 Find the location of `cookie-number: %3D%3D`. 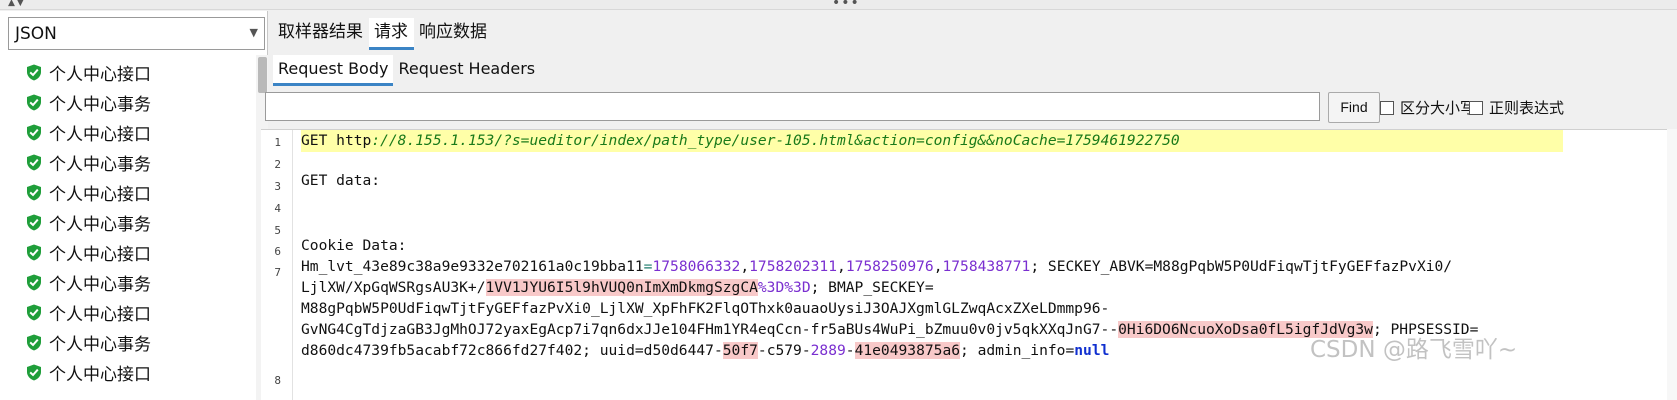

cookie-number: %3D%3D is located at coordinates (784, 287).